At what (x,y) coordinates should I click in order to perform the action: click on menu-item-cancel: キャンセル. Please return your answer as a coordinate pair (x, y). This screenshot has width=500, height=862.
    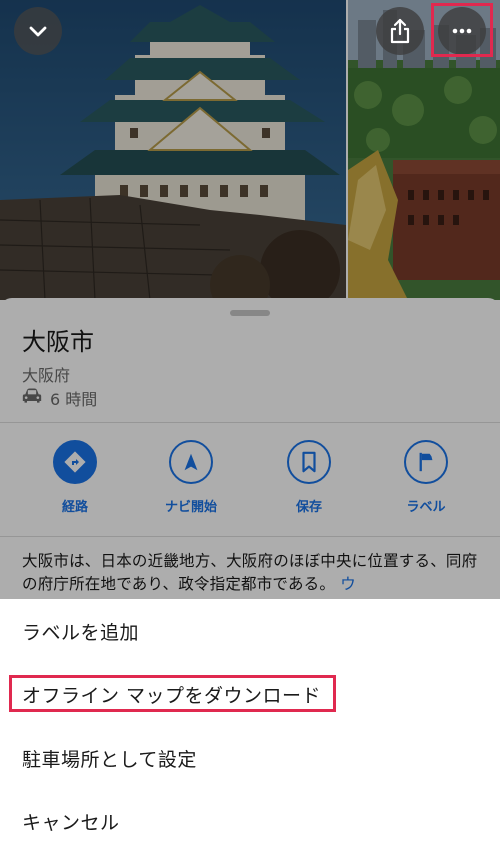
    Looking at the image, I should click on (71, 821).